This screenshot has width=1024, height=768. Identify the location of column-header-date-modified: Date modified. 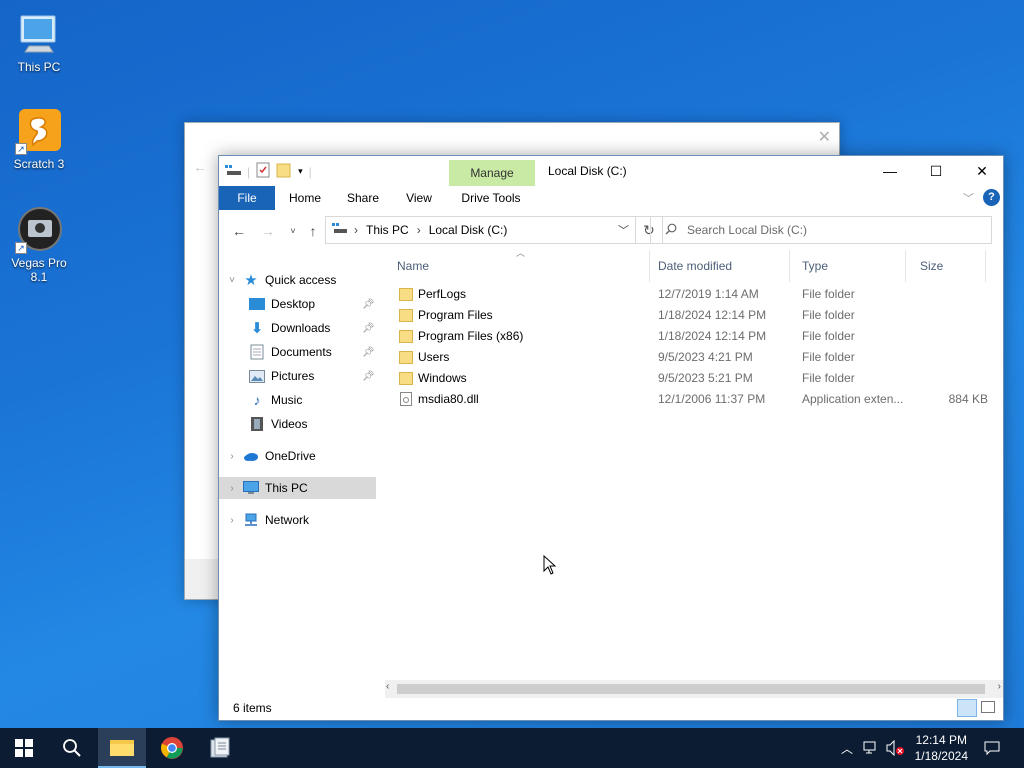
(718, 266).